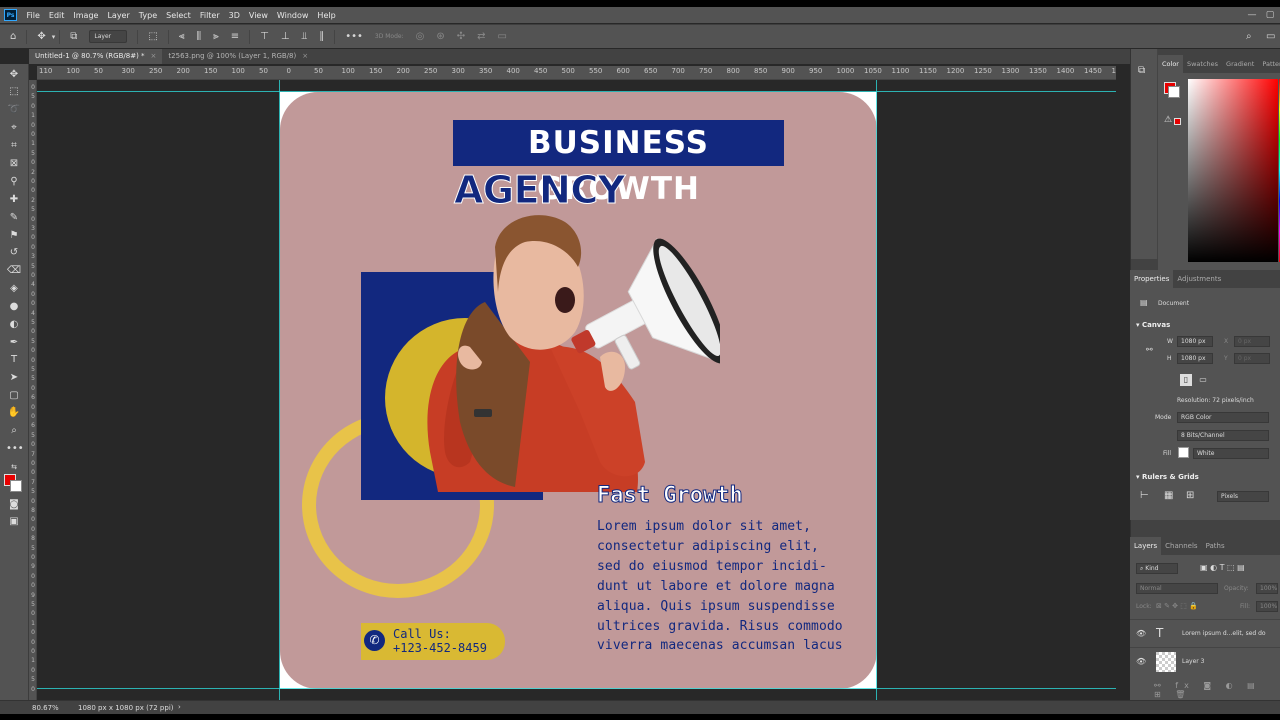 The image size is (1280, 720). I want to click on menu-image: Image, so click(86, 15).